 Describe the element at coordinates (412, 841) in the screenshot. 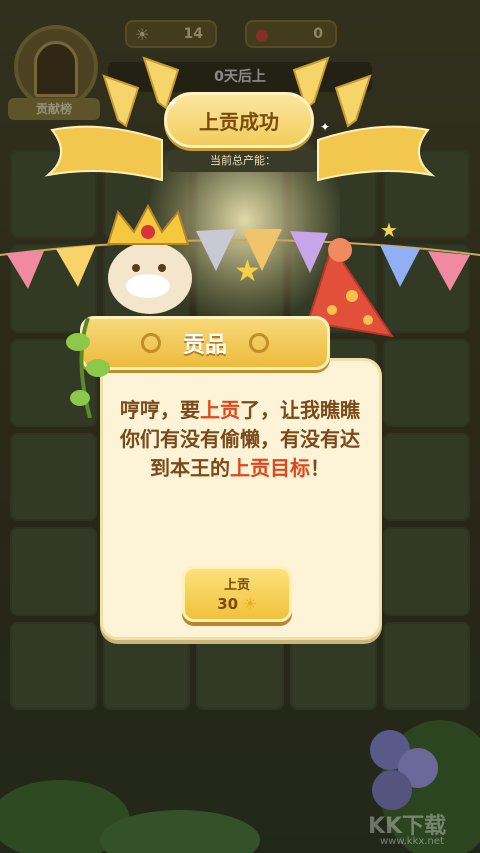

I see `watermark-url: www.kkx.net` at that location.